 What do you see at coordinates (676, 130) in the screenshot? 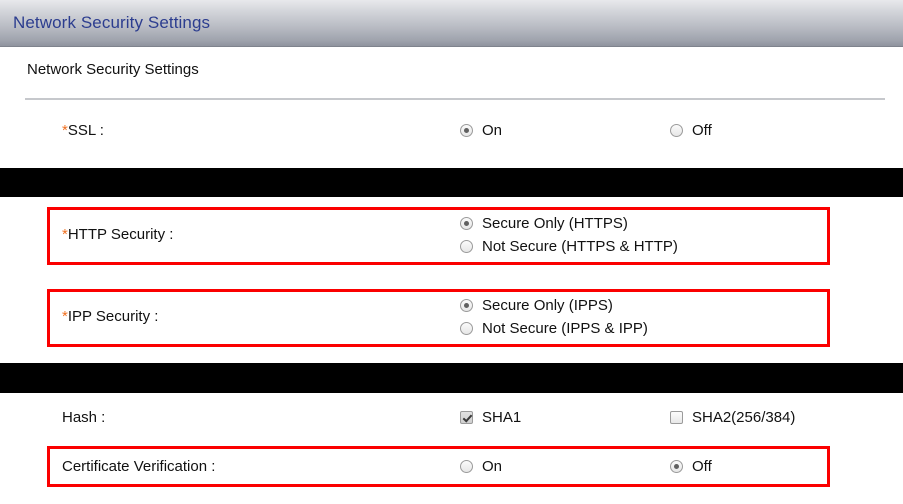
I see `radio-icon-ssl-off` at bounding box center [676, 130].